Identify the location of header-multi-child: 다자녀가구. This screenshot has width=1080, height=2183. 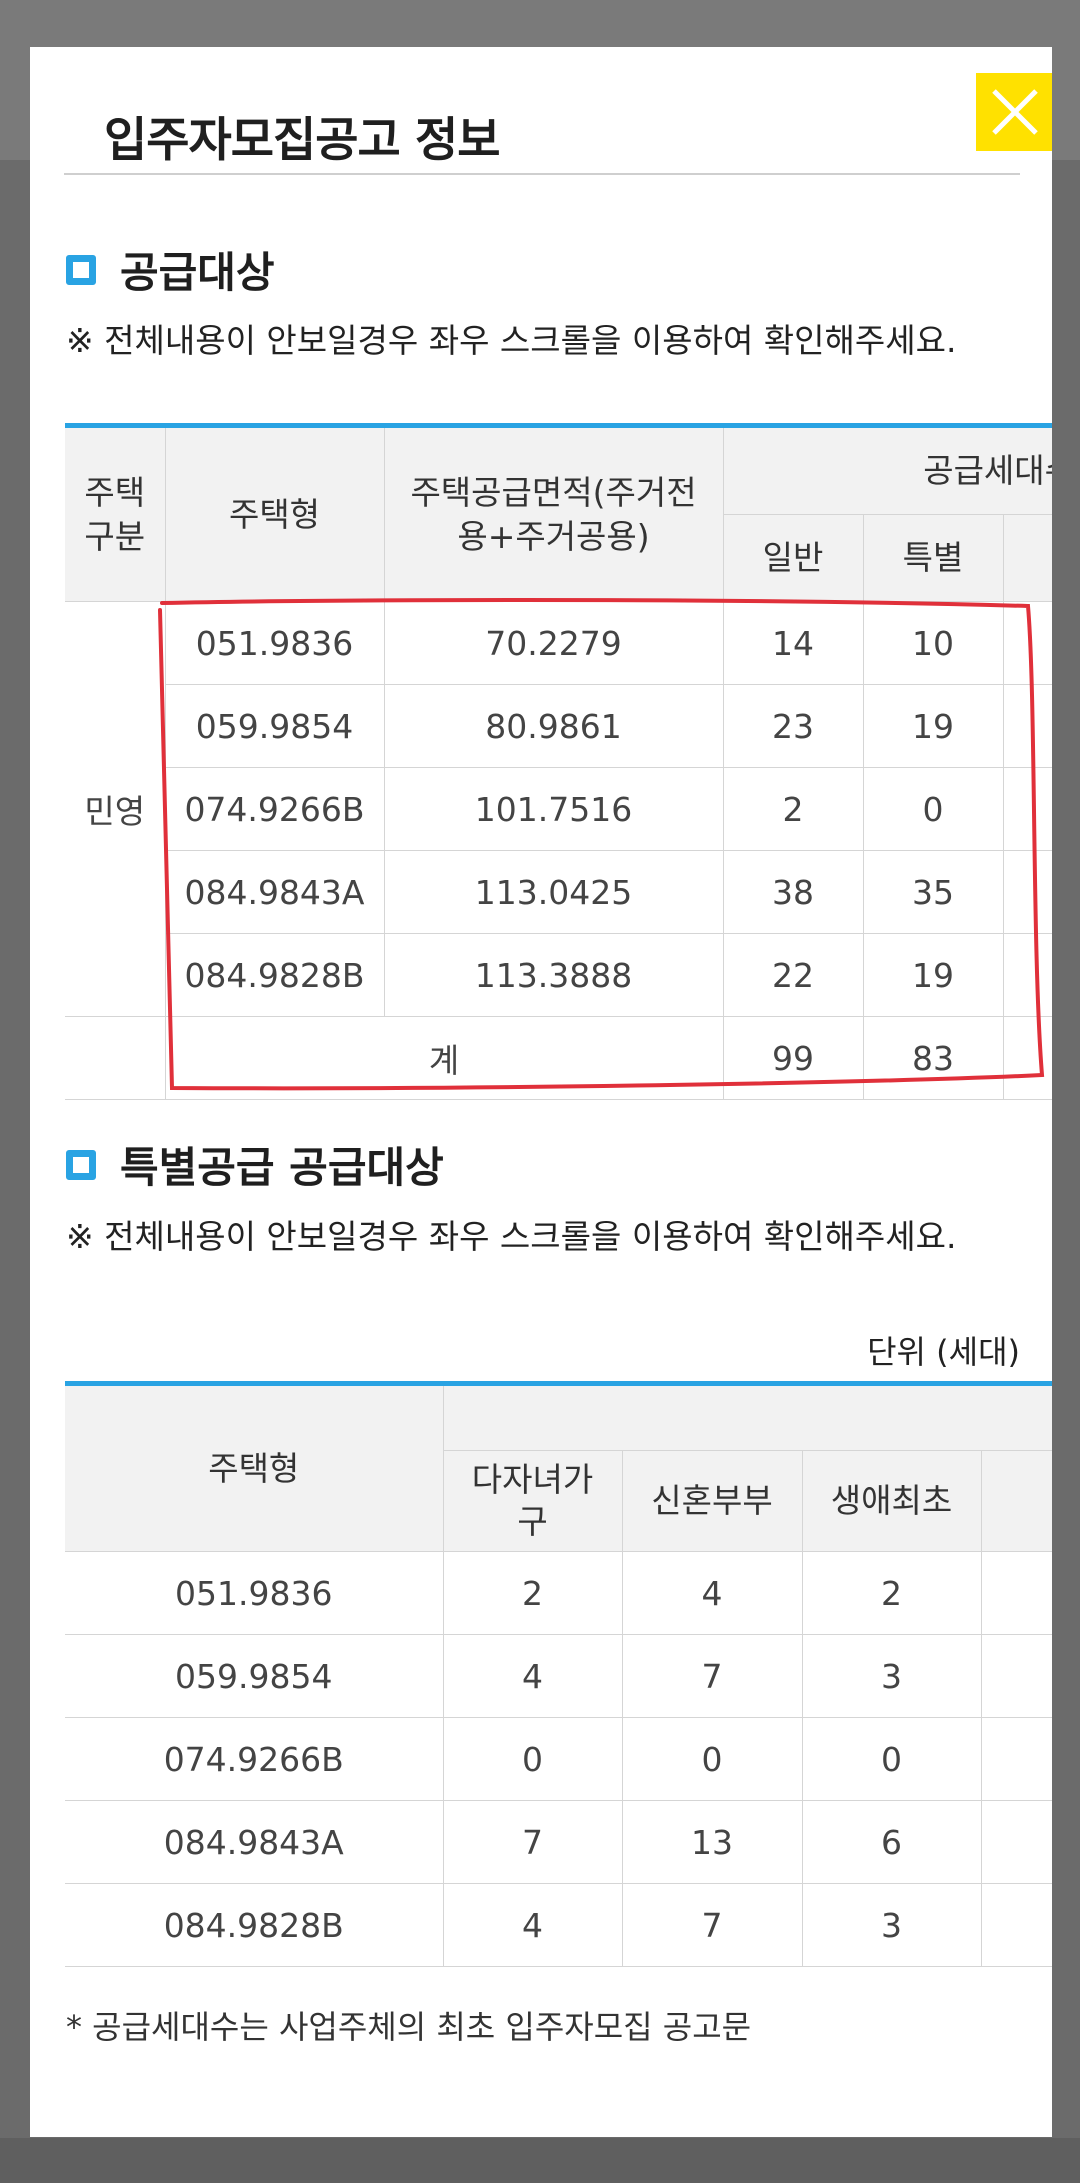
(532, 1501).